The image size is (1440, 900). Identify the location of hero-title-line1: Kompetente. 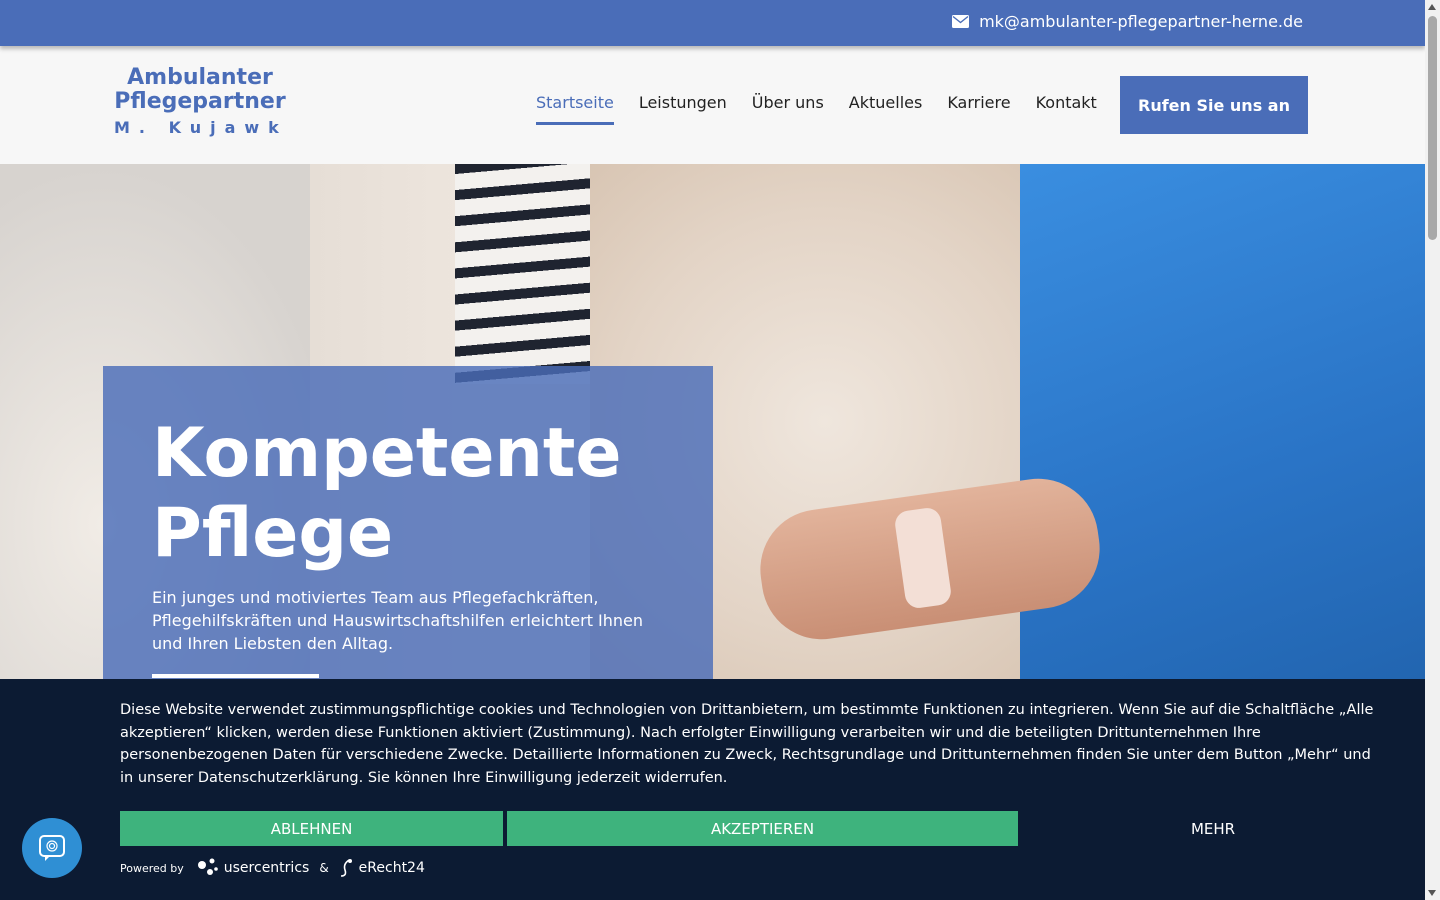
(387, 453).